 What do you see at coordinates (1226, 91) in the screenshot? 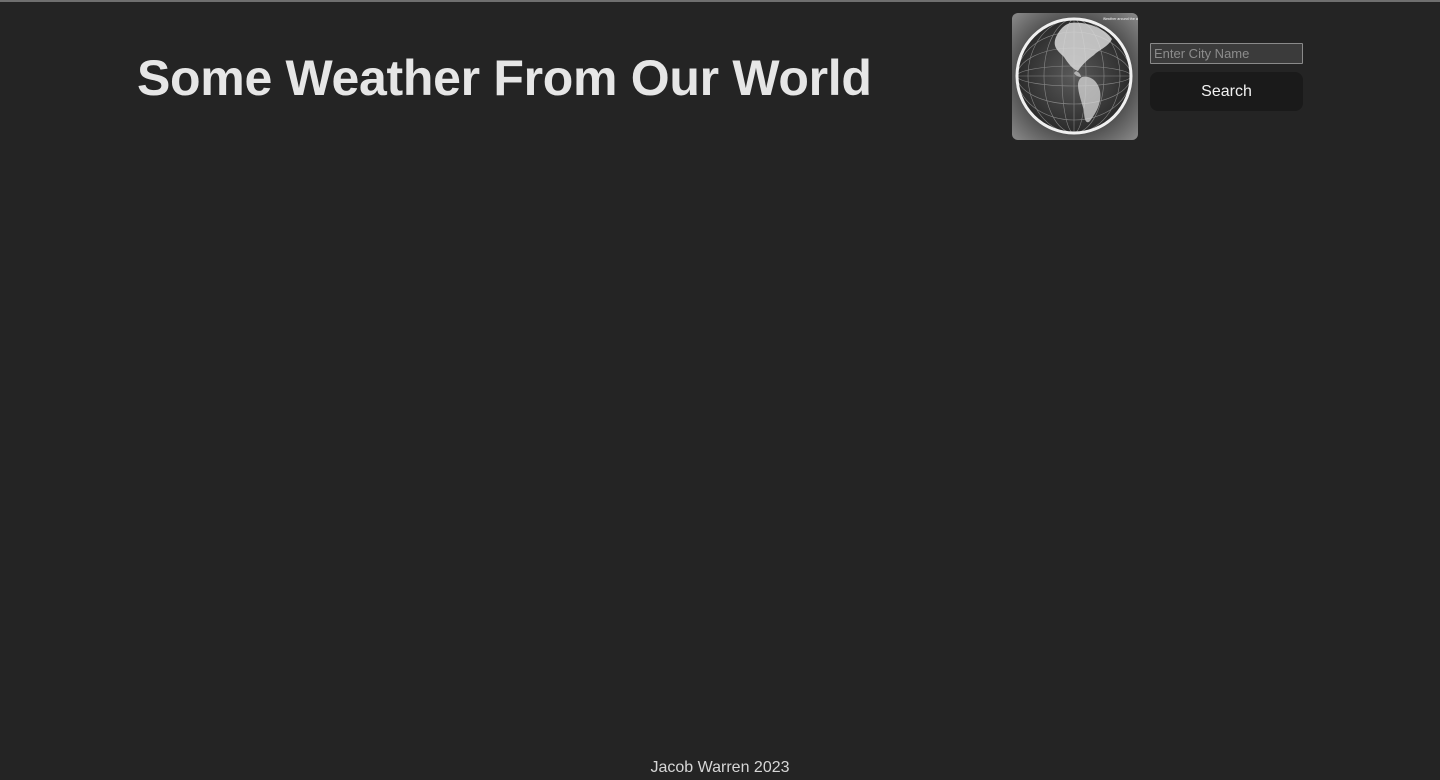
I see `search-button: Search` at bounding box center [1226, 91].